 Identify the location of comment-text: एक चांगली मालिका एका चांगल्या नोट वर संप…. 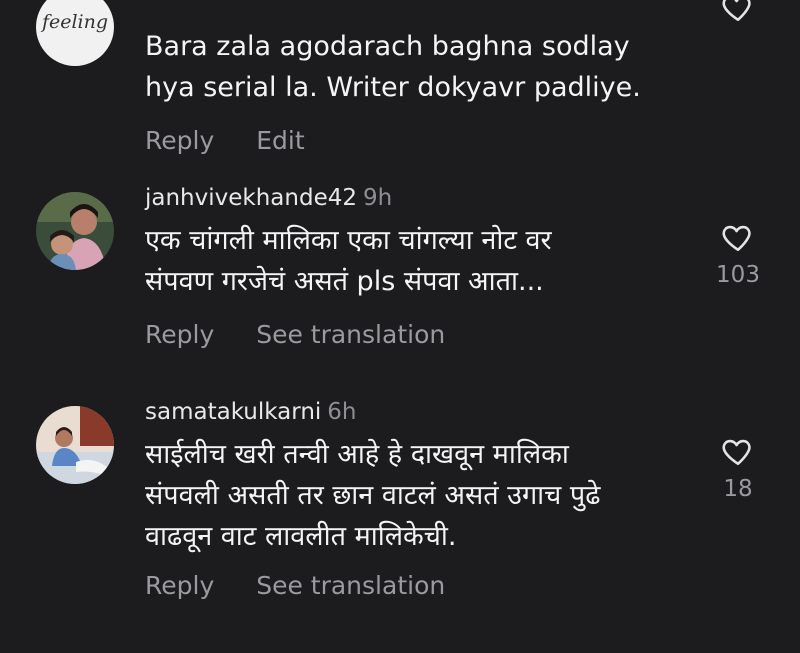
(348, 261).